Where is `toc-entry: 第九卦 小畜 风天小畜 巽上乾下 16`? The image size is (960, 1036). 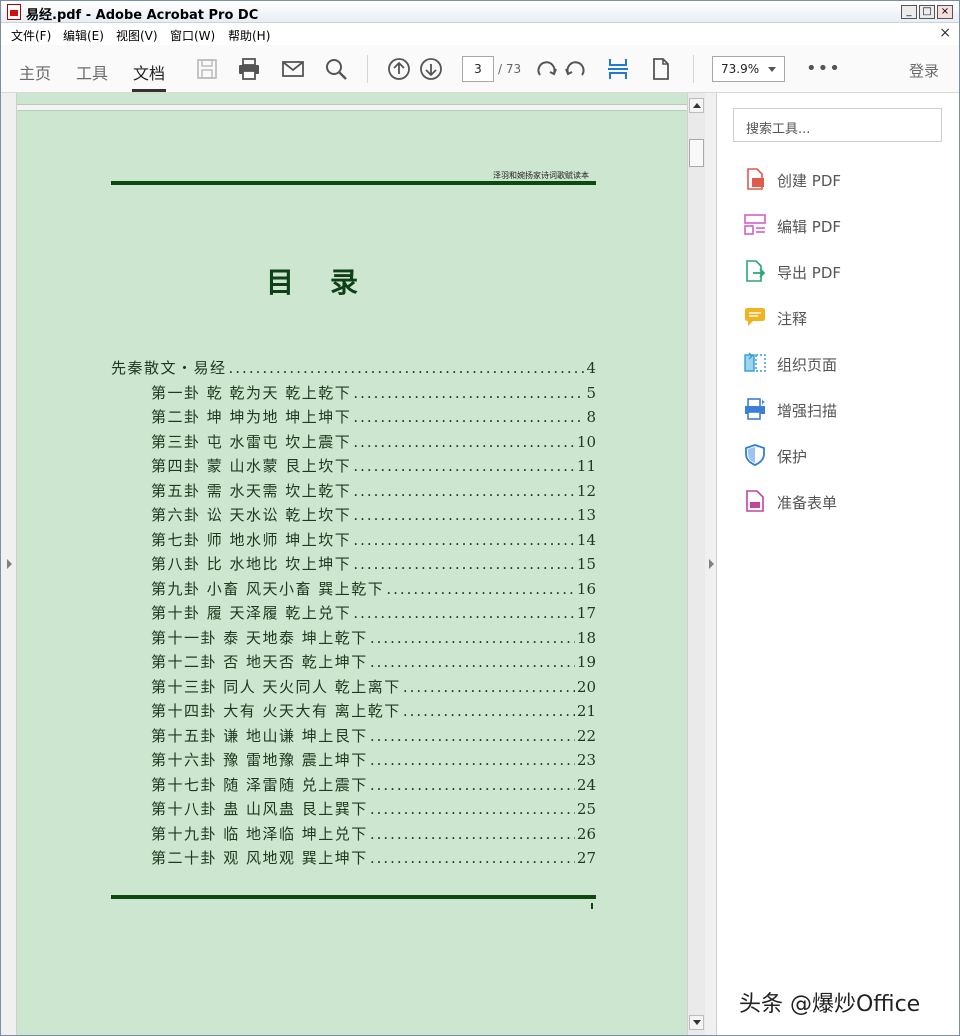 toc-entry: 第九卦 小畜 风天小畜 巽上乾下 16 is located at coordinates (353, 590).